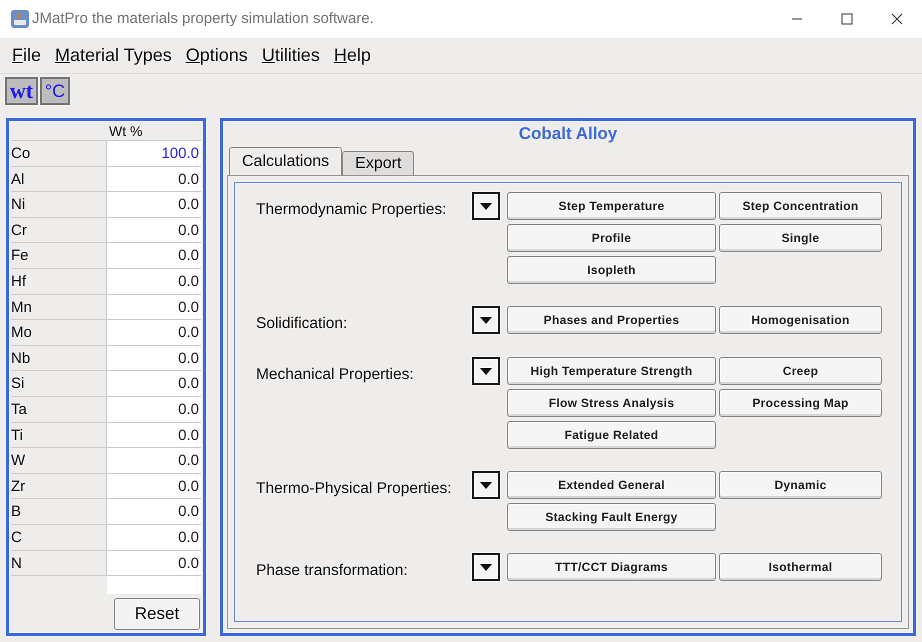 This screenshot has width=922, height=642. I want to click on reset-button: Reset, so click(157, 614).